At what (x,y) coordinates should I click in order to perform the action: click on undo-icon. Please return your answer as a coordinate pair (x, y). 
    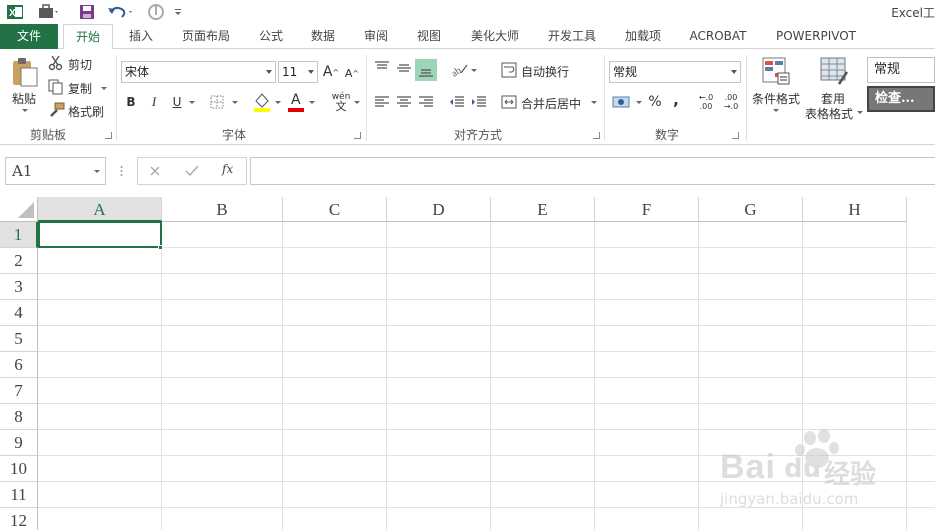
    Looking at the image, I should click on (121, 12).